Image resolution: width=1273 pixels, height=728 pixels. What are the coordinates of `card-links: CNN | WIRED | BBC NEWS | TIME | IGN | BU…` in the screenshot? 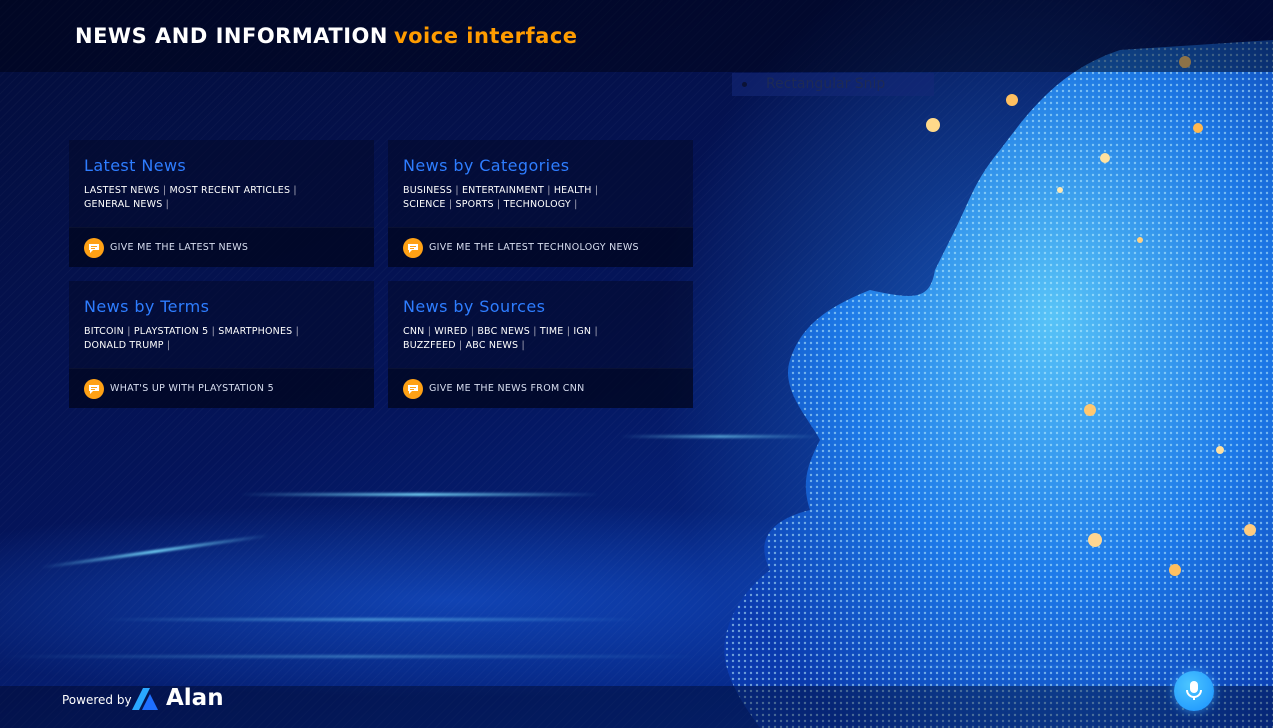 It's located at (500, 338).